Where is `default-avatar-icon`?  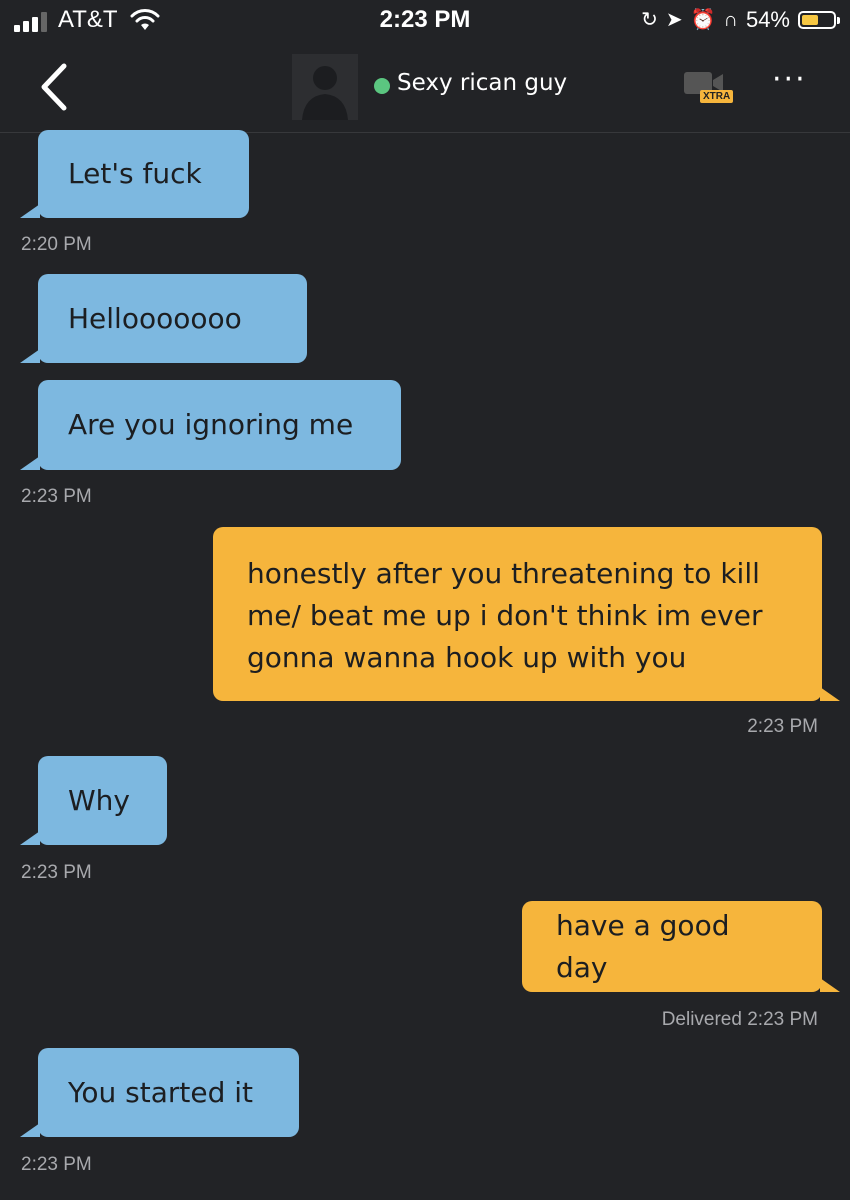 default-avatar-icon is located at coordinates (325, 93).